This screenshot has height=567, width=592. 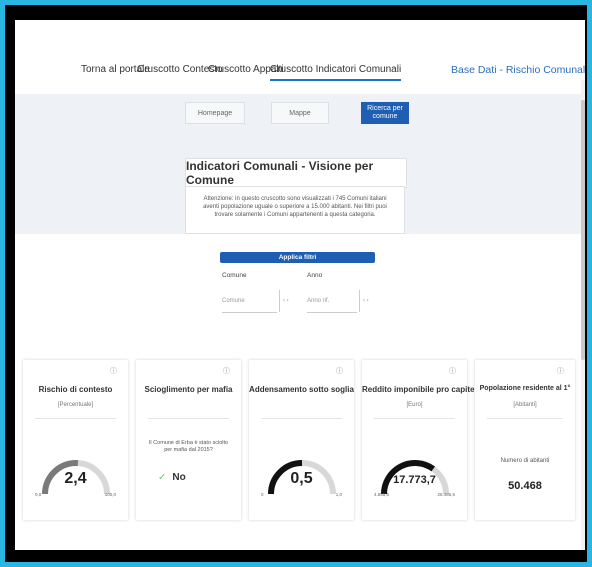 I want to click on card-title: Popolazione residente al 1°, so click(x=525, y=388).